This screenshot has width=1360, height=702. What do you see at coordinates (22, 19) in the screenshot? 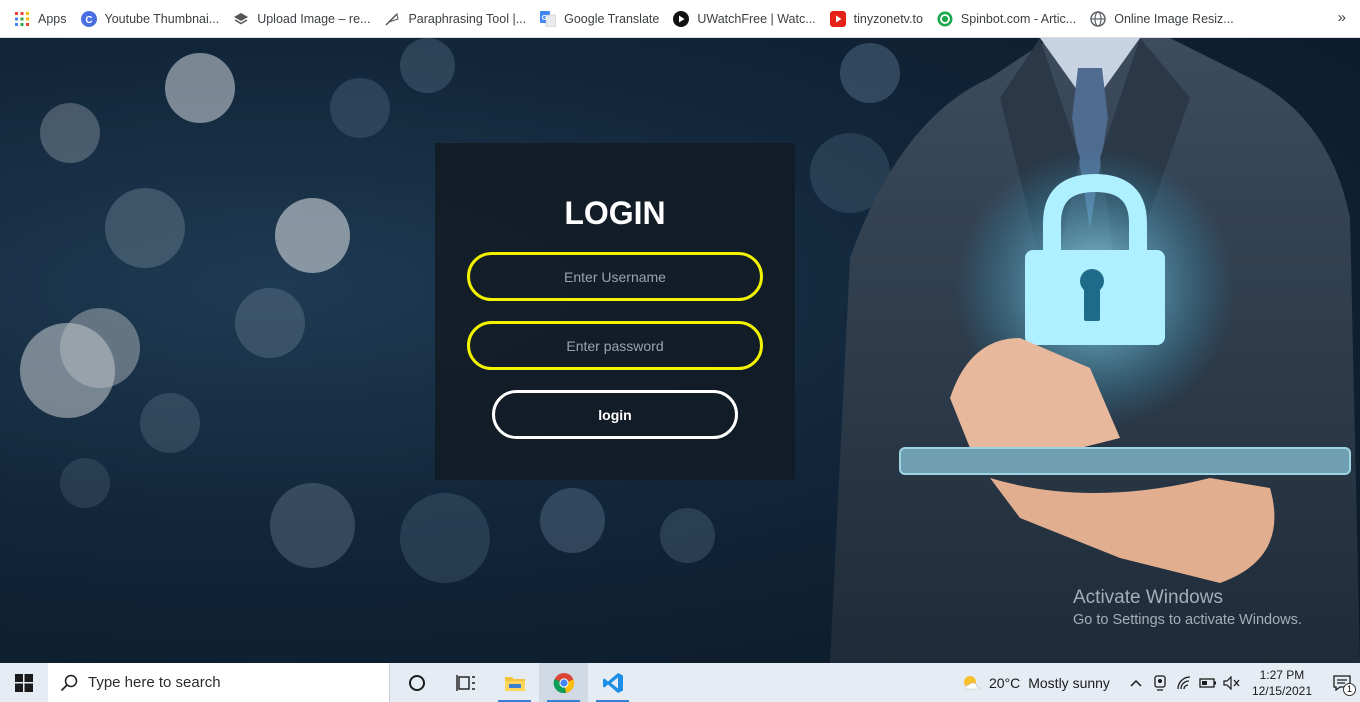
I see `apps-grid-icon` at bounding box center [22, 19].